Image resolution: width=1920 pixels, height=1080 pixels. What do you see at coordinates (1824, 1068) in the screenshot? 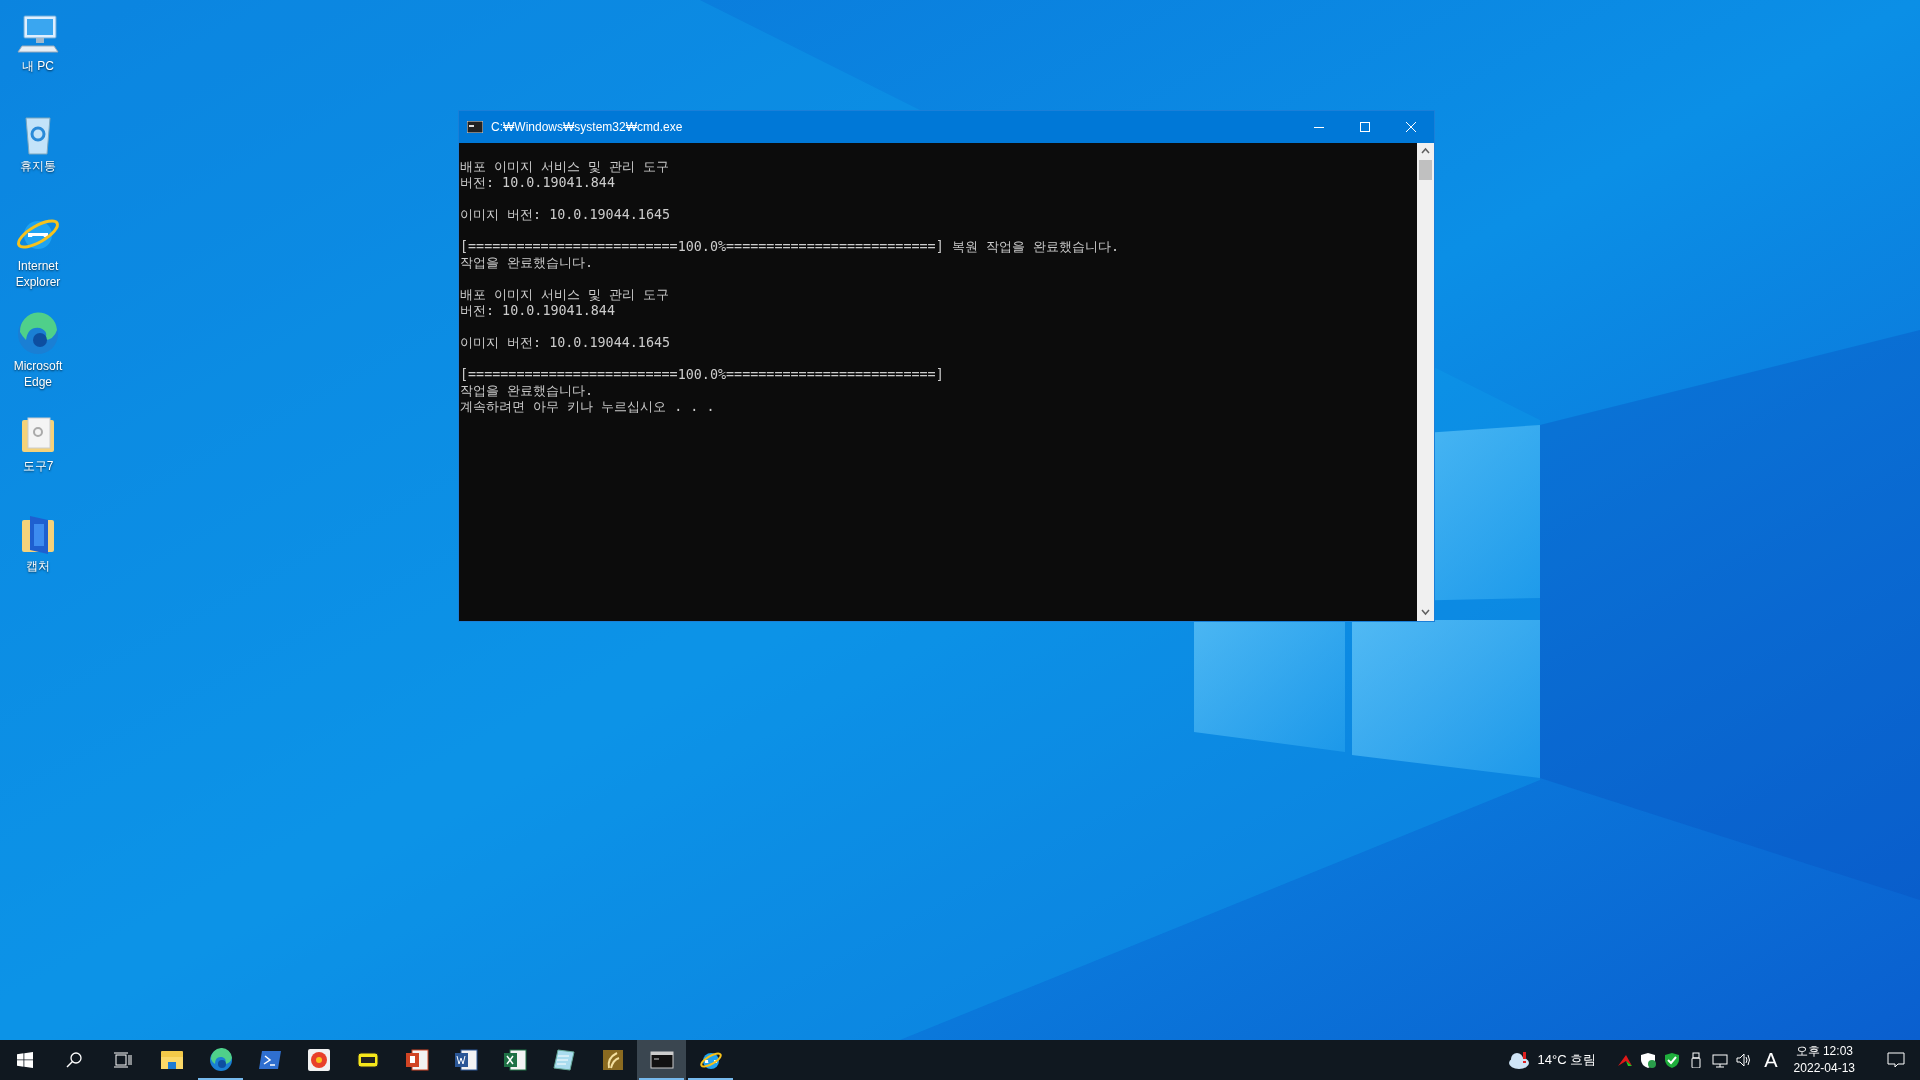
I see `date-text: 2022-04-13` at bounding box center [1824, 1068].